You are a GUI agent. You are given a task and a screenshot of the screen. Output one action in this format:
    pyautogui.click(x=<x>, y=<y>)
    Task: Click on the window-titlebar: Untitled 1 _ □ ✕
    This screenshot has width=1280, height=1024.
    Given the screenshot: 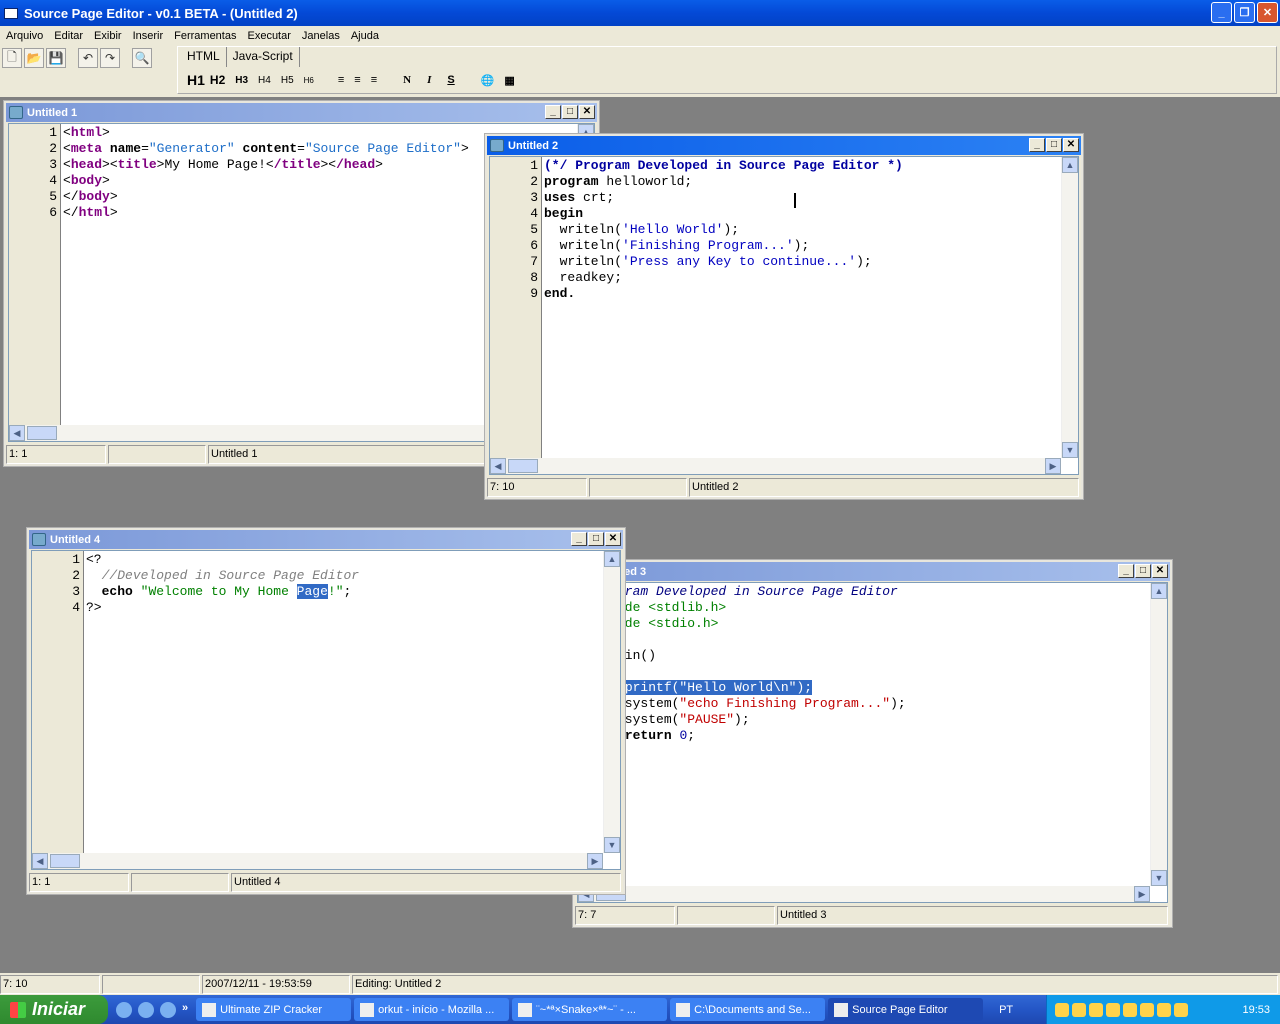 What is the action you would take?
    pyautogui.click(x=301, y=112)
    